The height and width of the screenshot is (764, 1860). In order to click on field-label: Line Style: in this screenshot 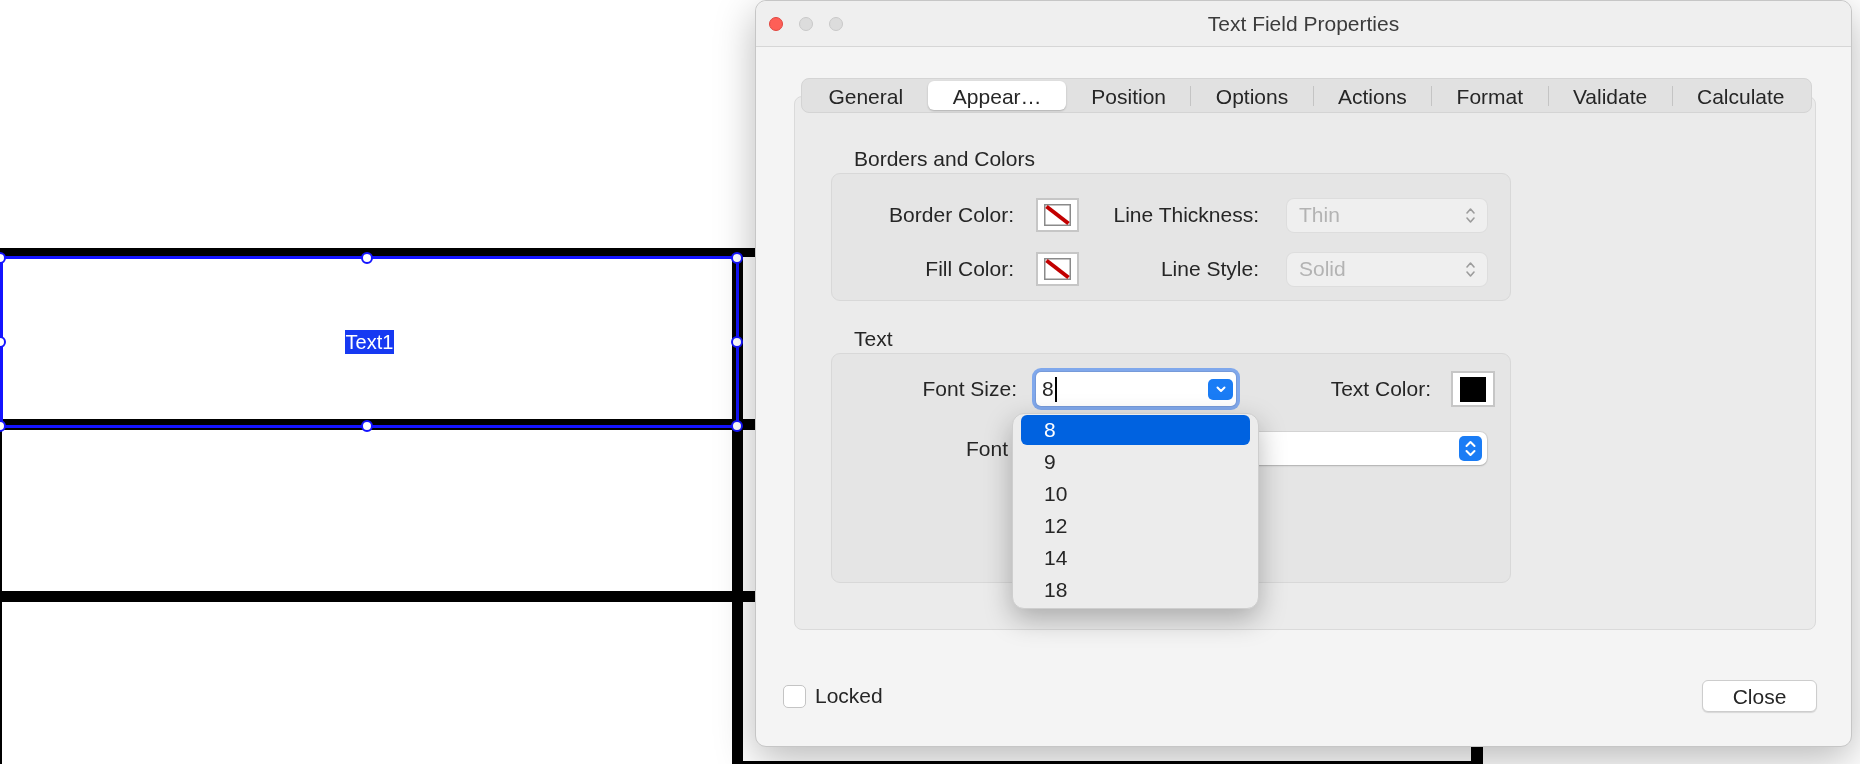, I will do `click(1209, 269)`.